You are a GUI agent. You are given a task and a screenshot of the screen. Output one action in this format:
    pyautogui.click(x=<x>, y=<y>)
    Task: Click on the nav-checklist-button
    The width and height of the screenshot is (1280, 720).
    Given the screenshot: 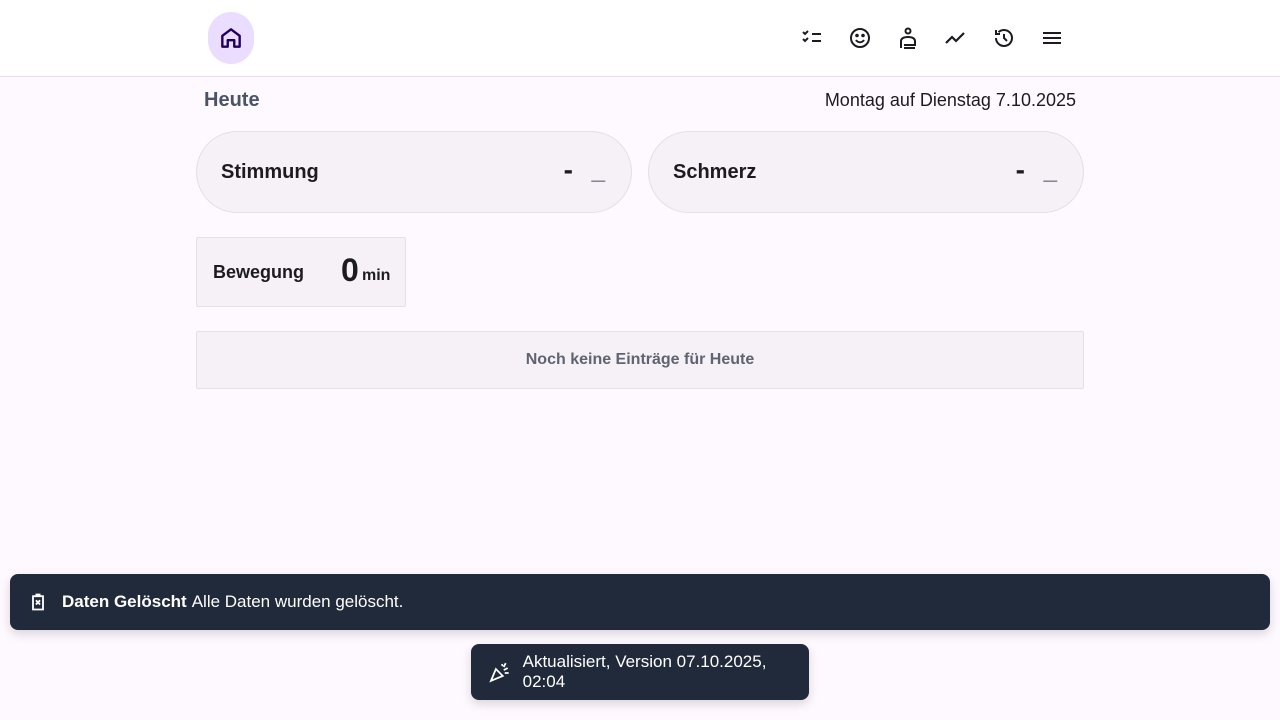 What is the action you would take?
    pyautogui.click(x=812, y=38)
    